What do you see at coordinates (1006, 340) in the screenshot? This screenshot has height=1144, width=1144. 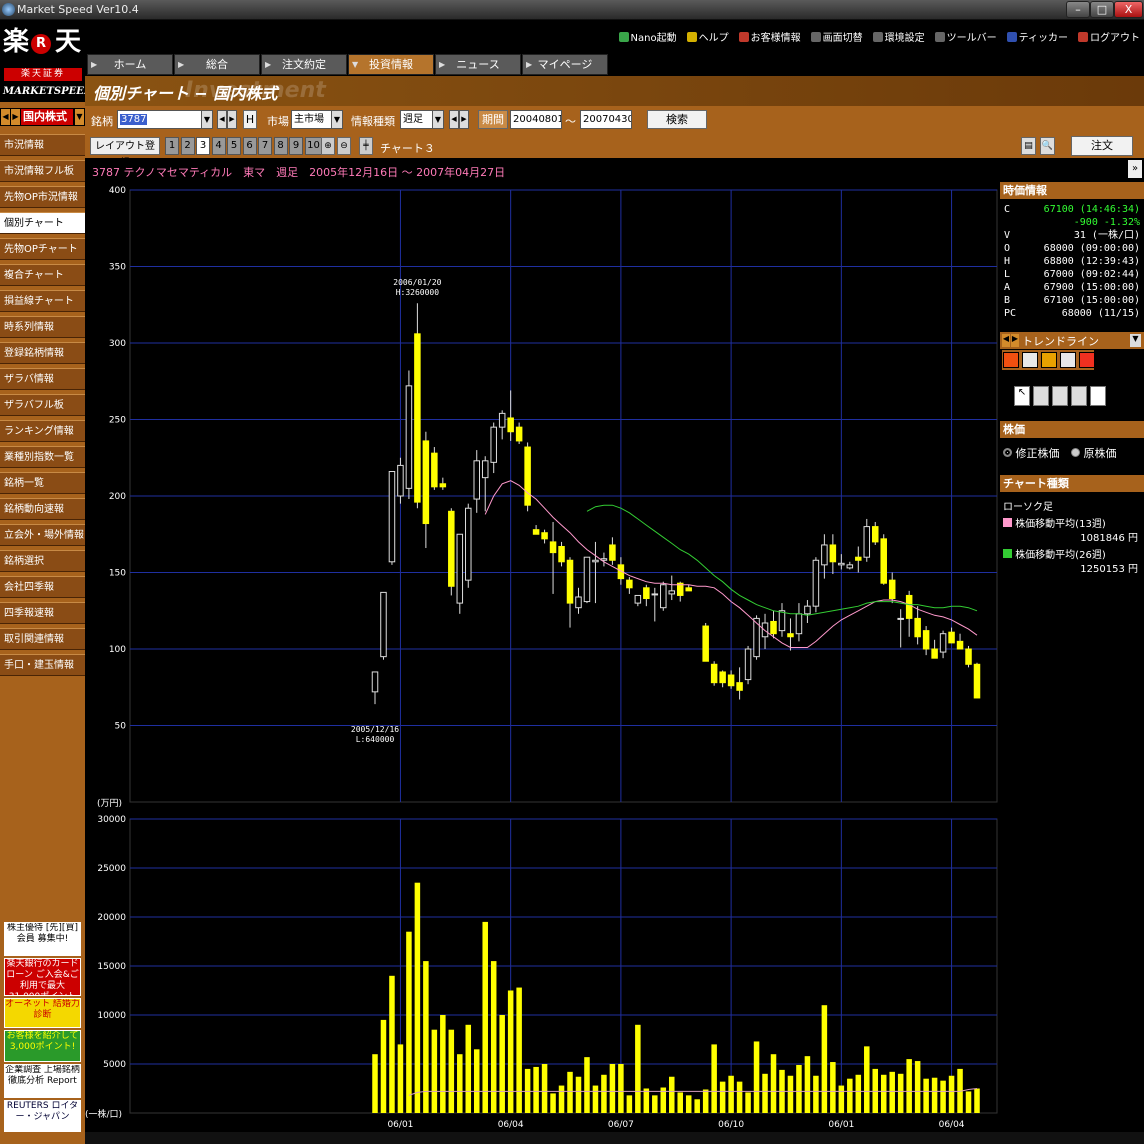 I see `trendline-prev-arrow: ◀` at bounding box center [1006, 340].